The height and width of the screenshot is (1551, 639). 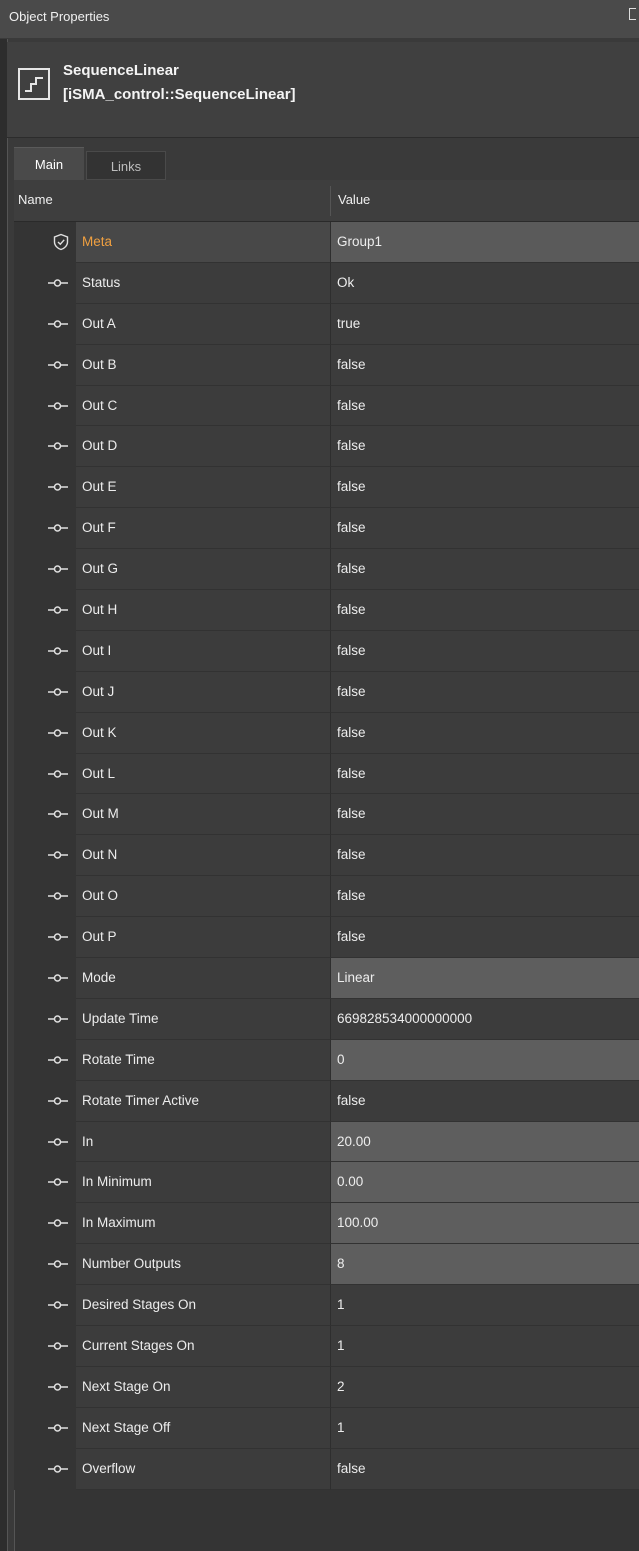 What do you see at coordinates (326, 1469) in the screenshot?
I see `property-row: Overflow false` at bounding box center [326, 1469].